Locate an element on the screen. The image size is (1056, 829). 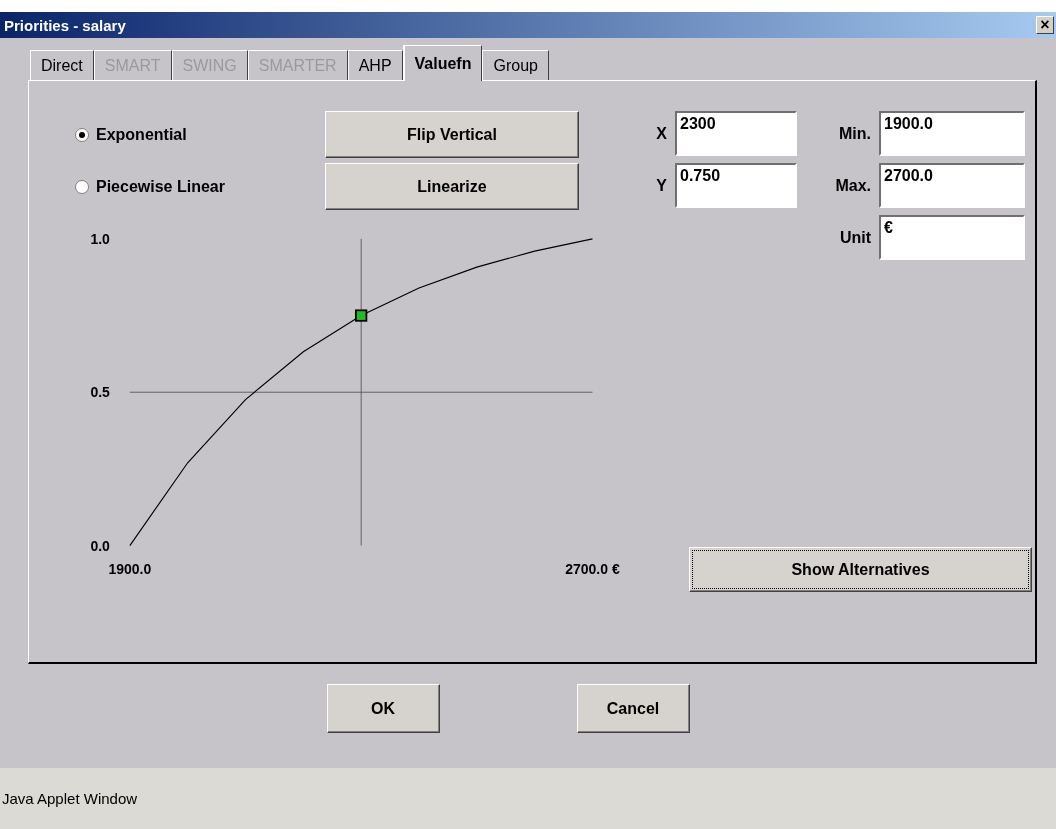
close-button: × is located at coordinates (1045, 25).